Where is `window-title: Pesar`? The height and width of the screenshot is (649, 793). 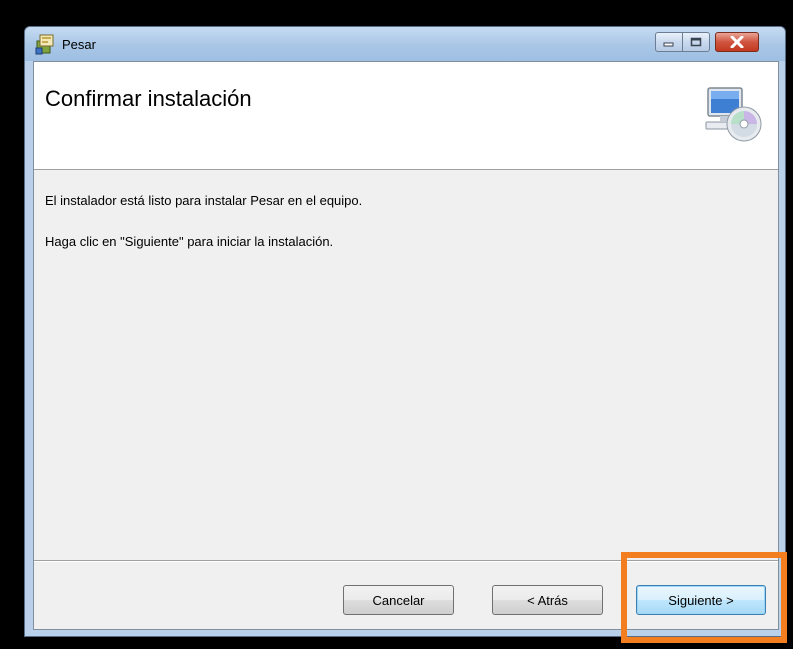 window-title: Pesar is located at coordinates (79, 44).